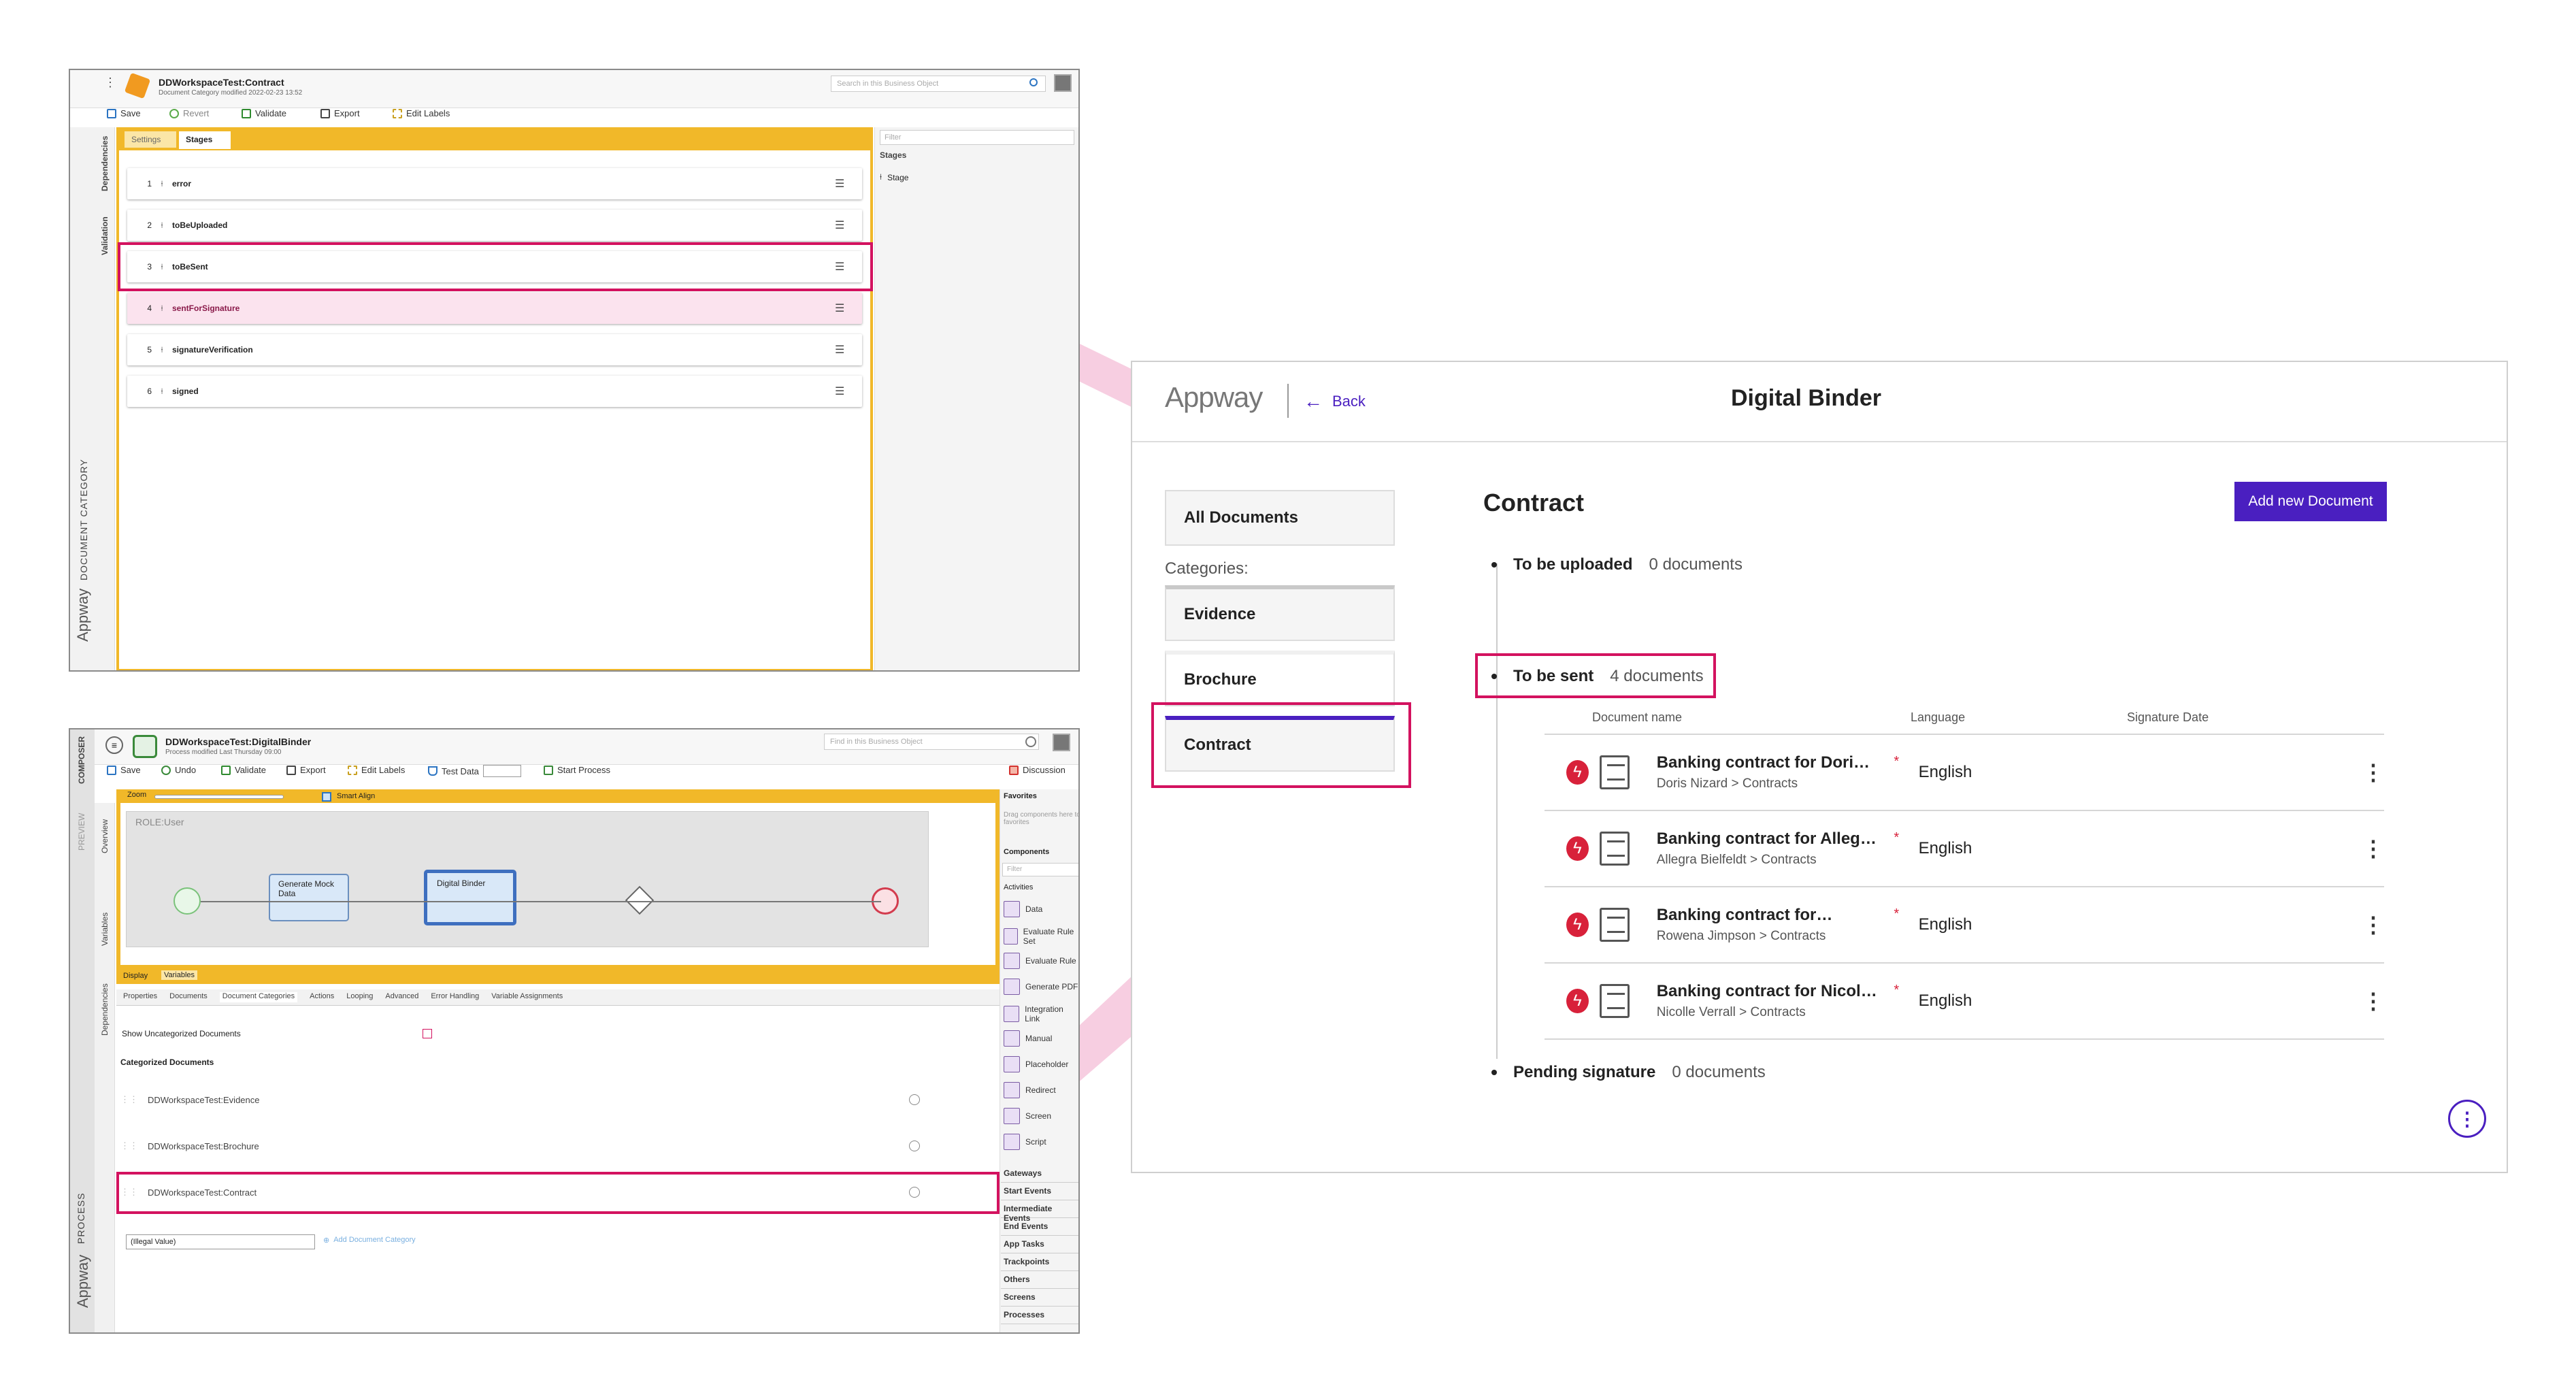 The image size is (2576, 1395). Describe the element at coordinates (455, 997) in the screenshot. I see `tab-error-handling: Error Handling` at that location.